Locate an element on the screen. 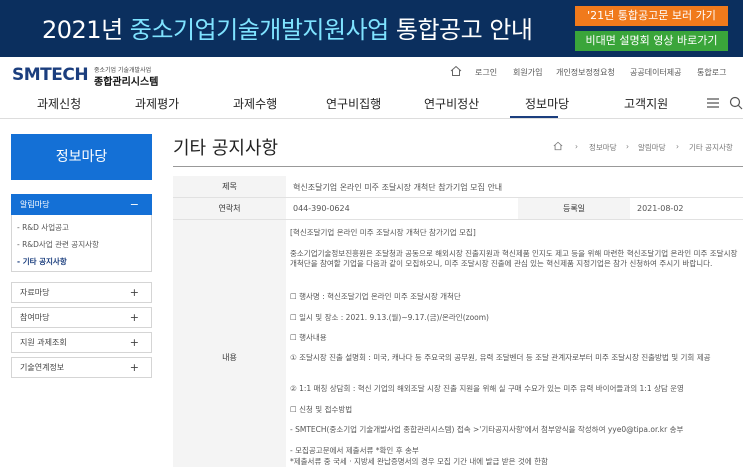 The width and height of the screenshot is (743, 467). contact-label: 연락처 is located at coordinates (229, 208).